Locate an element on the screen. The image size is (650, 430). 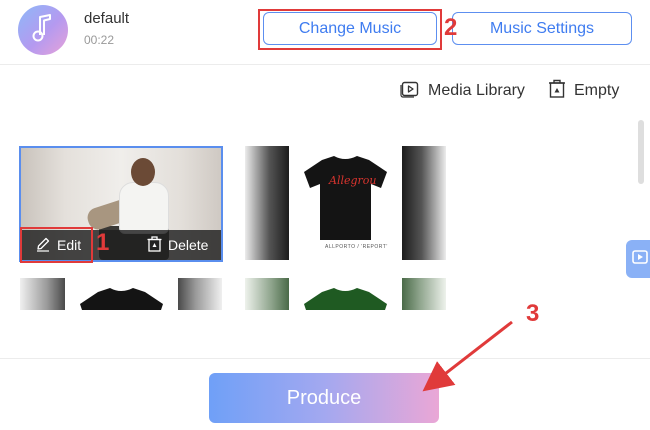
header-divider is located at coordinates (325, 64).